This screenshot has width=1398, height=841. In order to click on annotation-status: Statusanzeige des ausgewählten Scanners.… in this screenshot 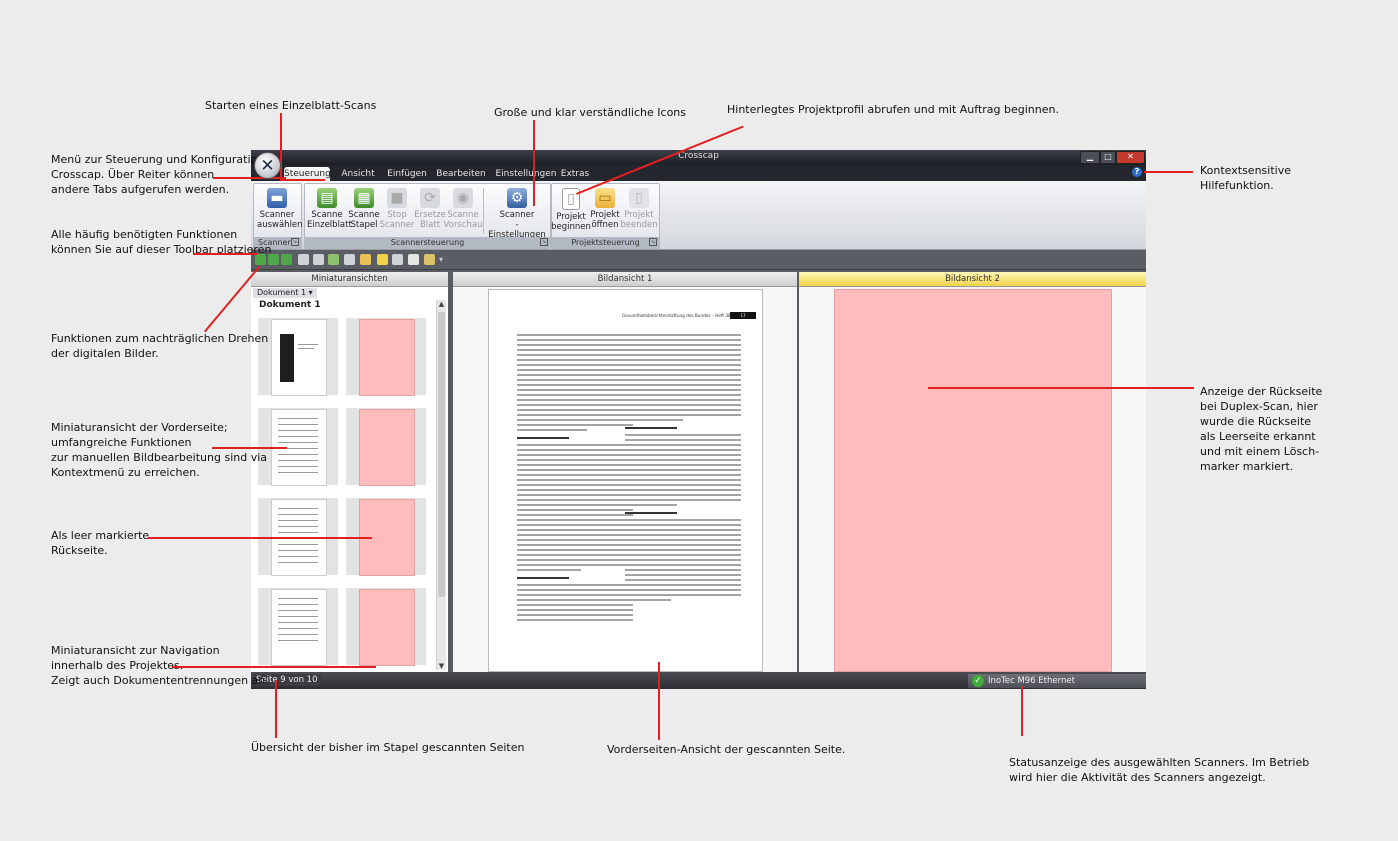, I will do `click(1159, 770)`.